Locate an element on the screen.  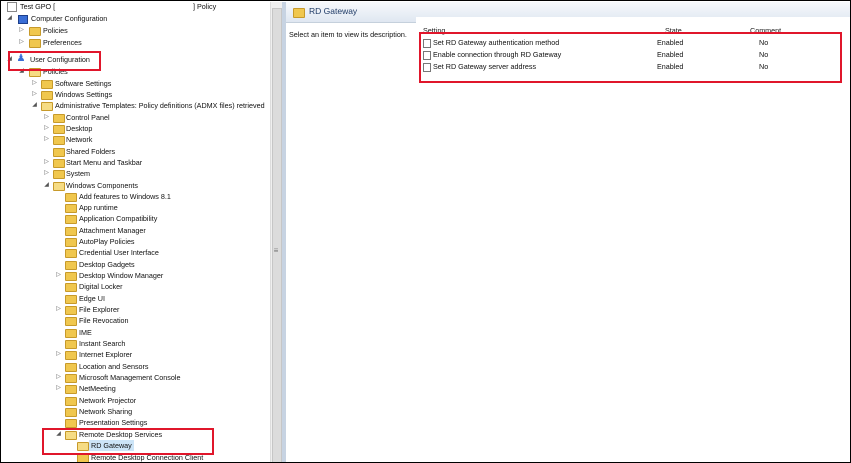
annotation-box-user-configuration is located at coordinates (54, 61).